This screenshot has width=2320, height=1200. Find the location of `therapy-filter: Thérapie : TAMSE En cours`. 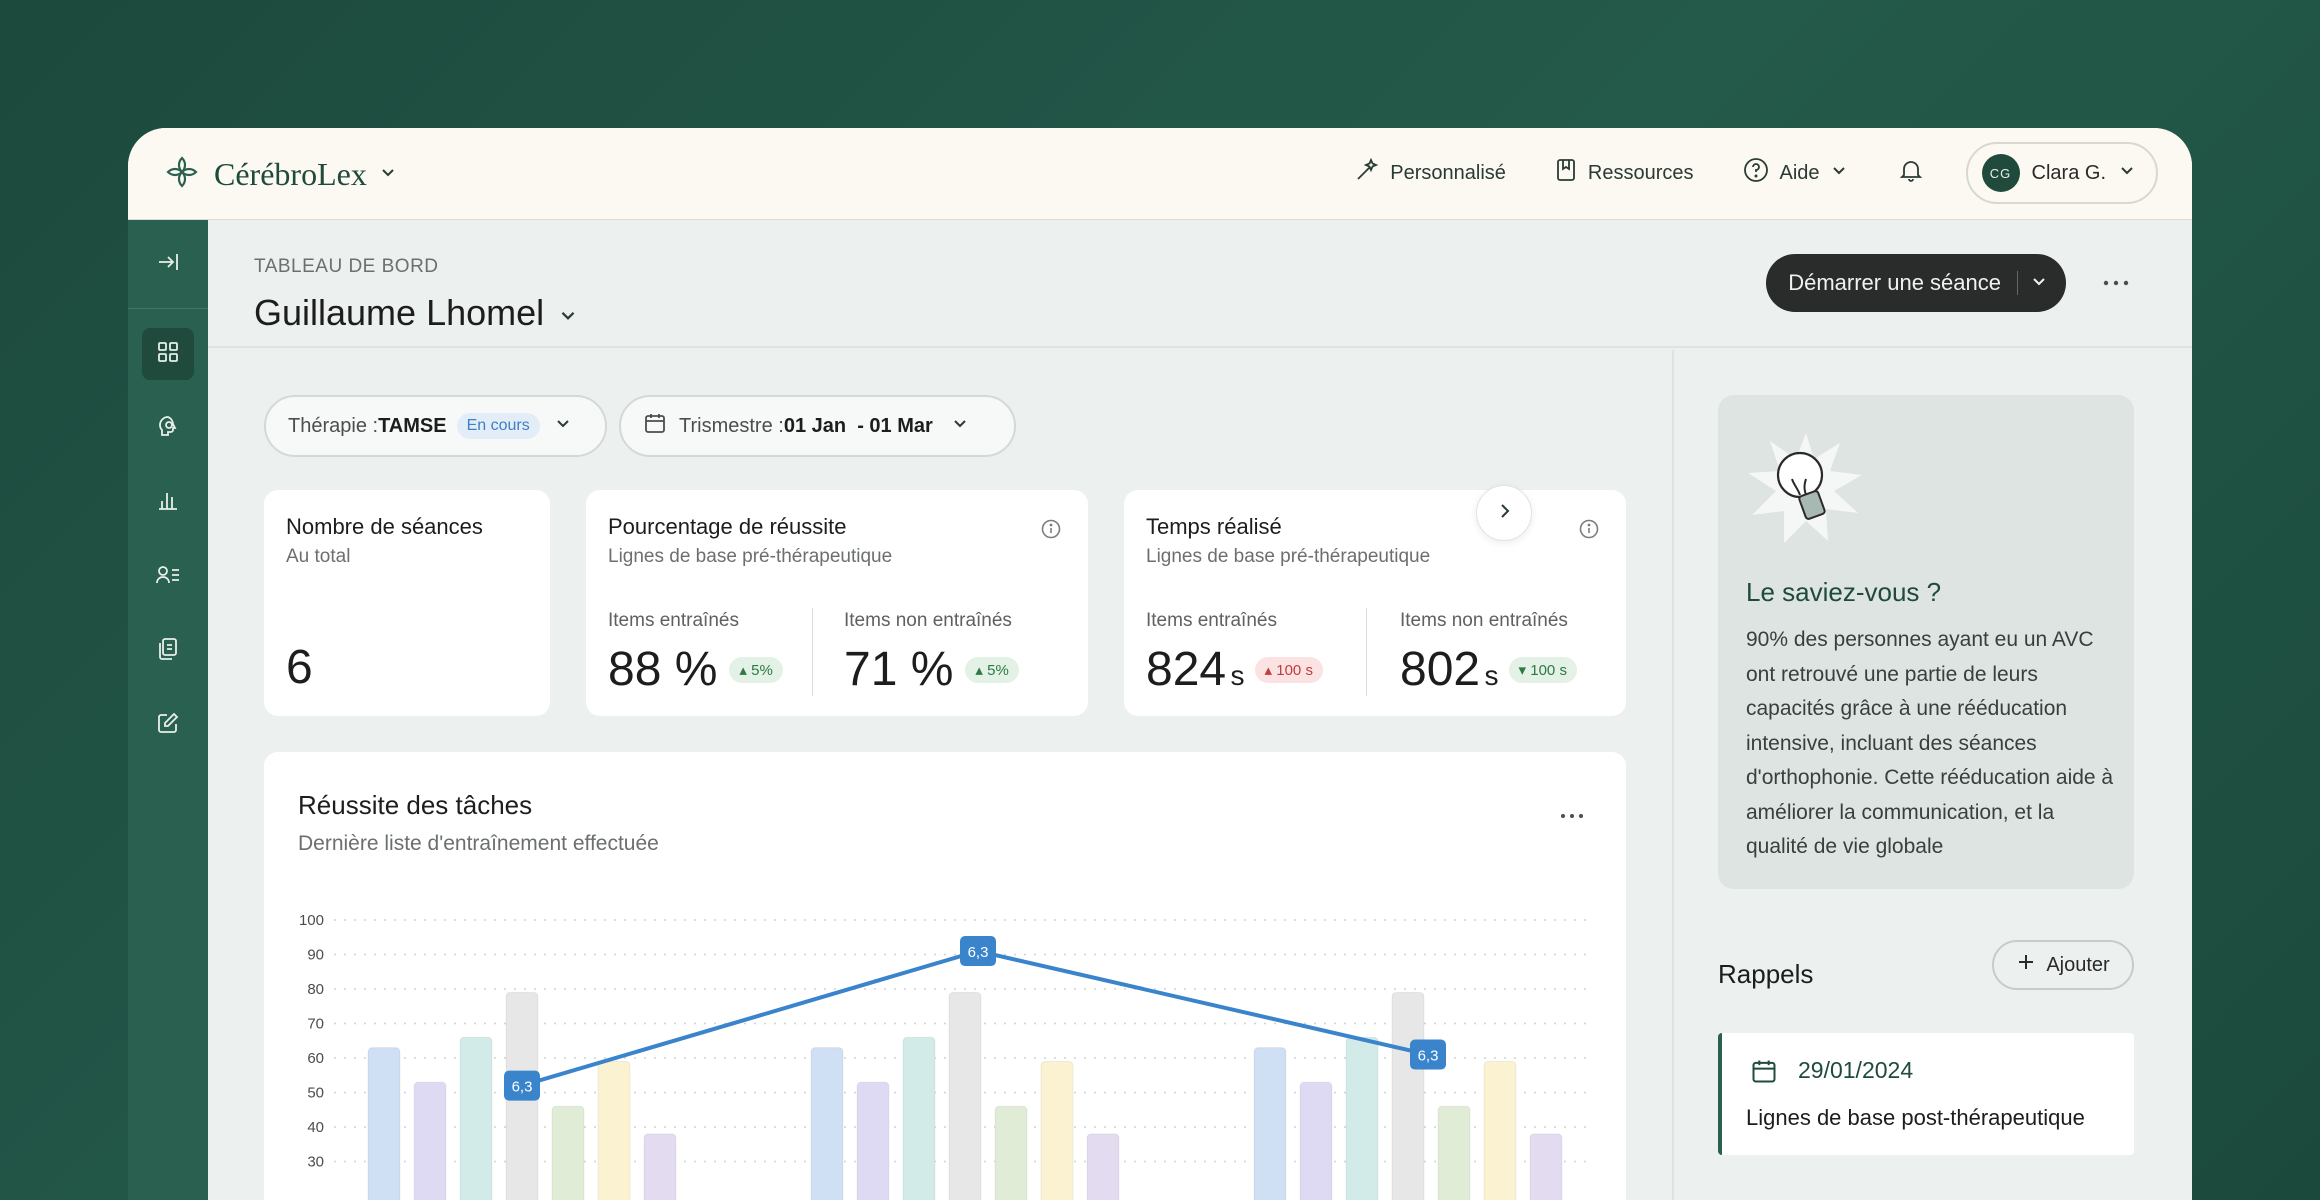

therapy-filter: Thérapie : TAMSE En cours is located at coordinates (435, 426).